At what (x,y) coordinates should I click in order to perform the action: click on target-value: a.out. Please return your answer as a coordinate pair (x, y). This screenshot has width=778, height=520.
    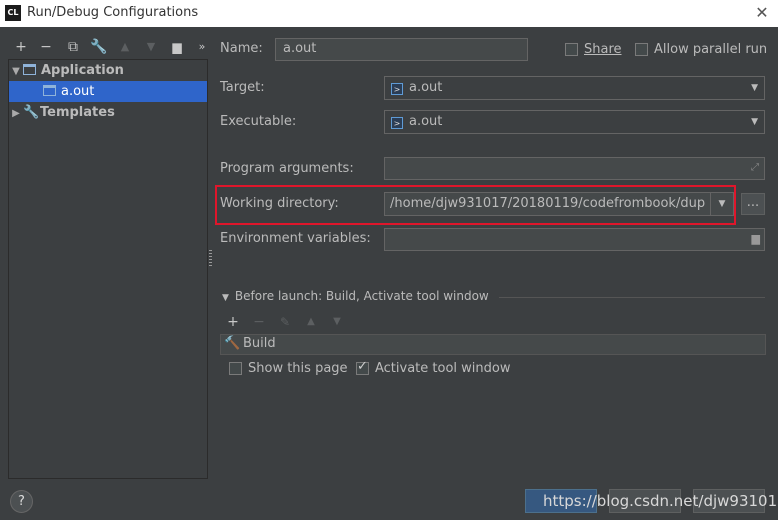
    Looking at the image, I should click on (426, 87).